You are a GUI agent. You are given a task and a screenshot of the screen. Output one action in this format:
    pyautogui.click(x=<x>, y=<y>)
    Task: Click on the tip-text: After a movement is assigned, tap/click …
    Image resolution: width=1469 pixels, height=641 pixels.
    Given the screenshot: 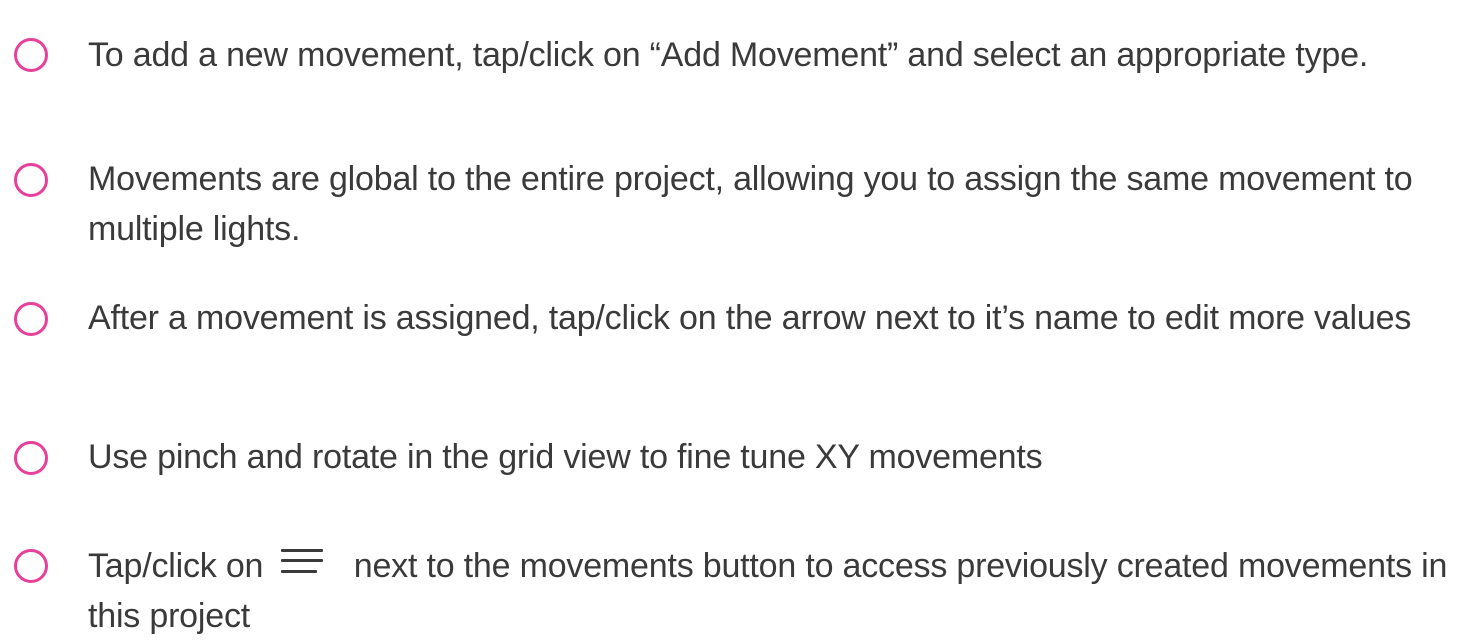 What is the action you would take?
    pyautogui.click(x=750, y=318)
    